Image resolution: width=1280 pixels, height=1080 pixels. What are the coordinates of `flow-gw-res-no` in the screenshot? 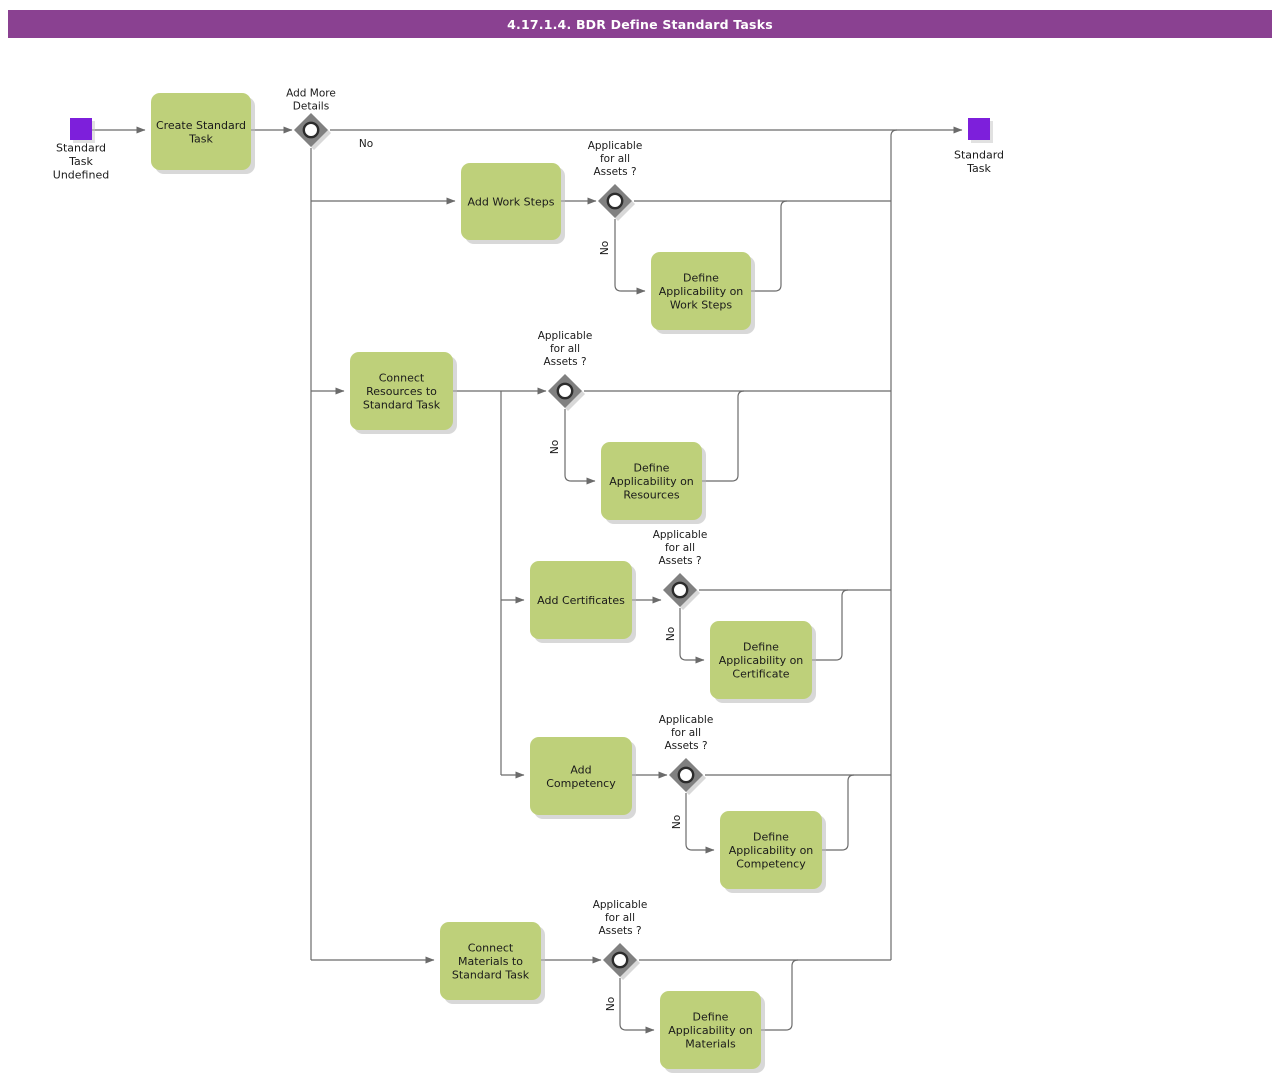 It's located at (580, 447).